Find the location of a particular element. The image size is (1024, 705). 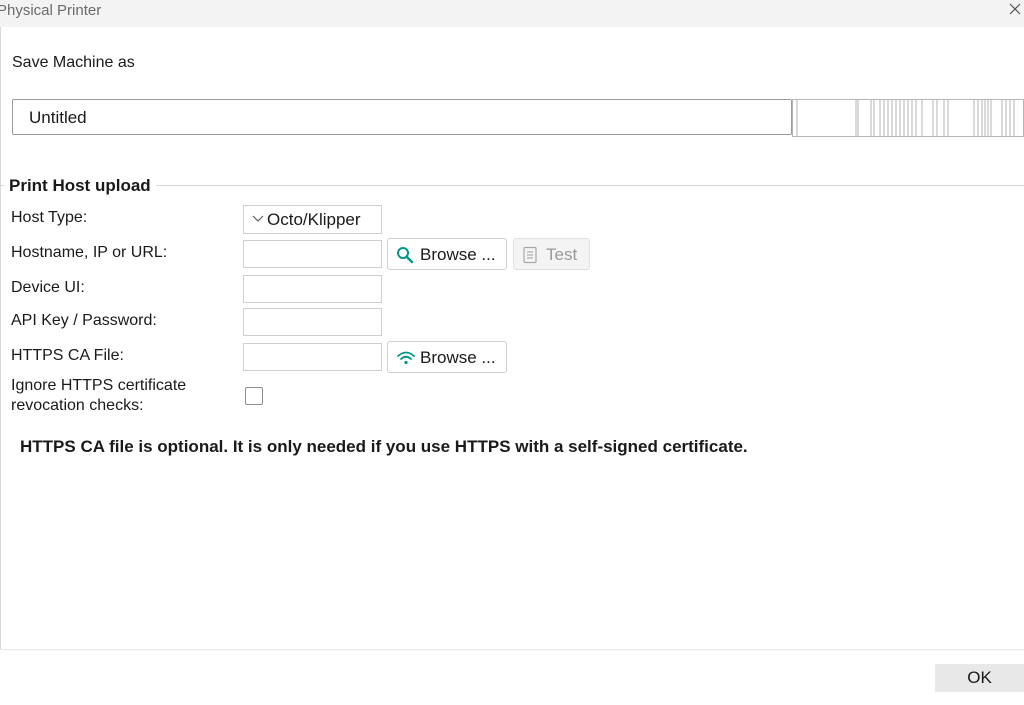

machine-name-value: Untitled is located at coordinates (58, 117).